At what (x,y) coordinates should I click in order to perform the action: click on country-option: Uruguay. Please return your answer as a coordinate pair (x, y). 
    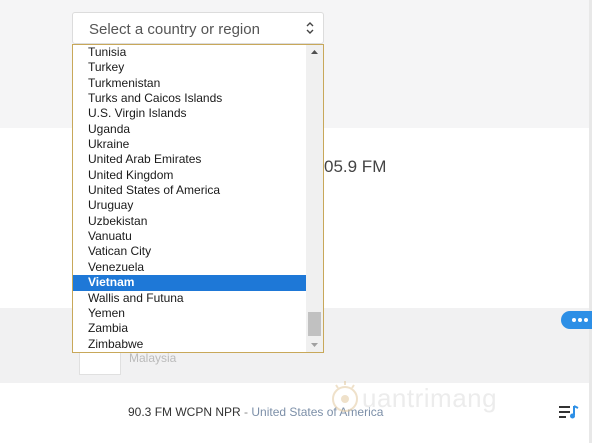
    Looking at the image, I should click on (190, 205).